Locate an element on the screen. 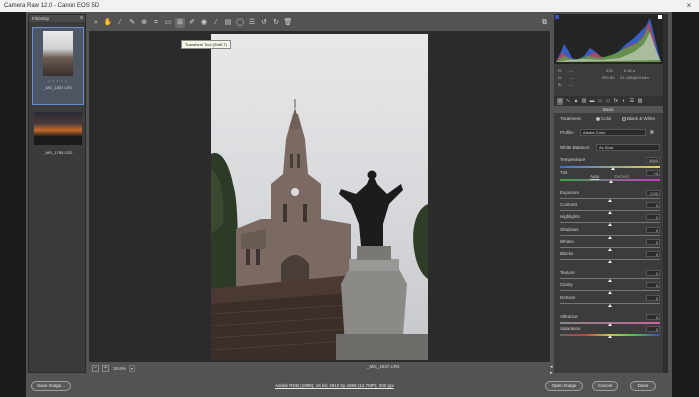 The width and height of the screenshot is (699, 397). default-button: Default is located at coordinates (622, 176).